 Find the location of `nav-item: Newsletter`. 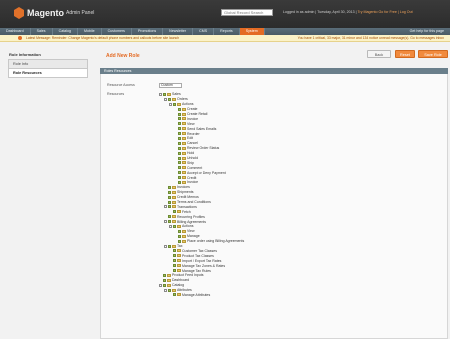

nav-item: Newsletter is located at coordinates (178, 31).